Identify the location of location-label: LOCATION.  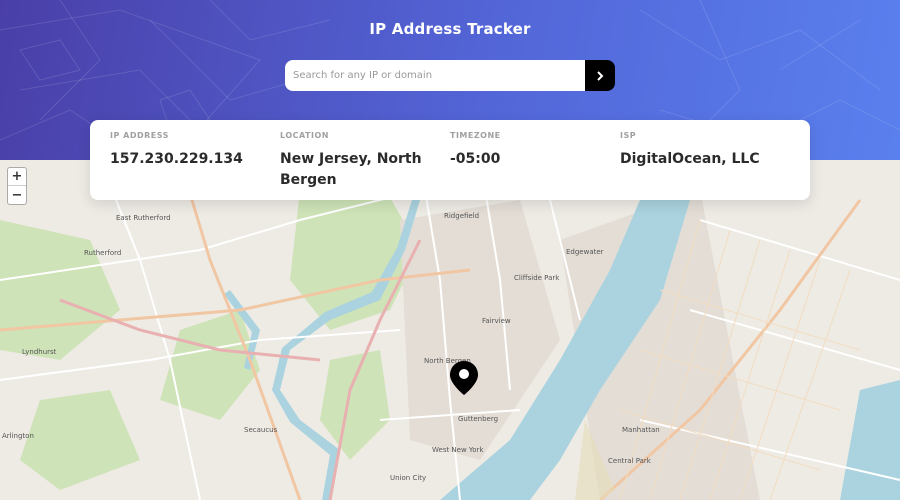
(304, 135).